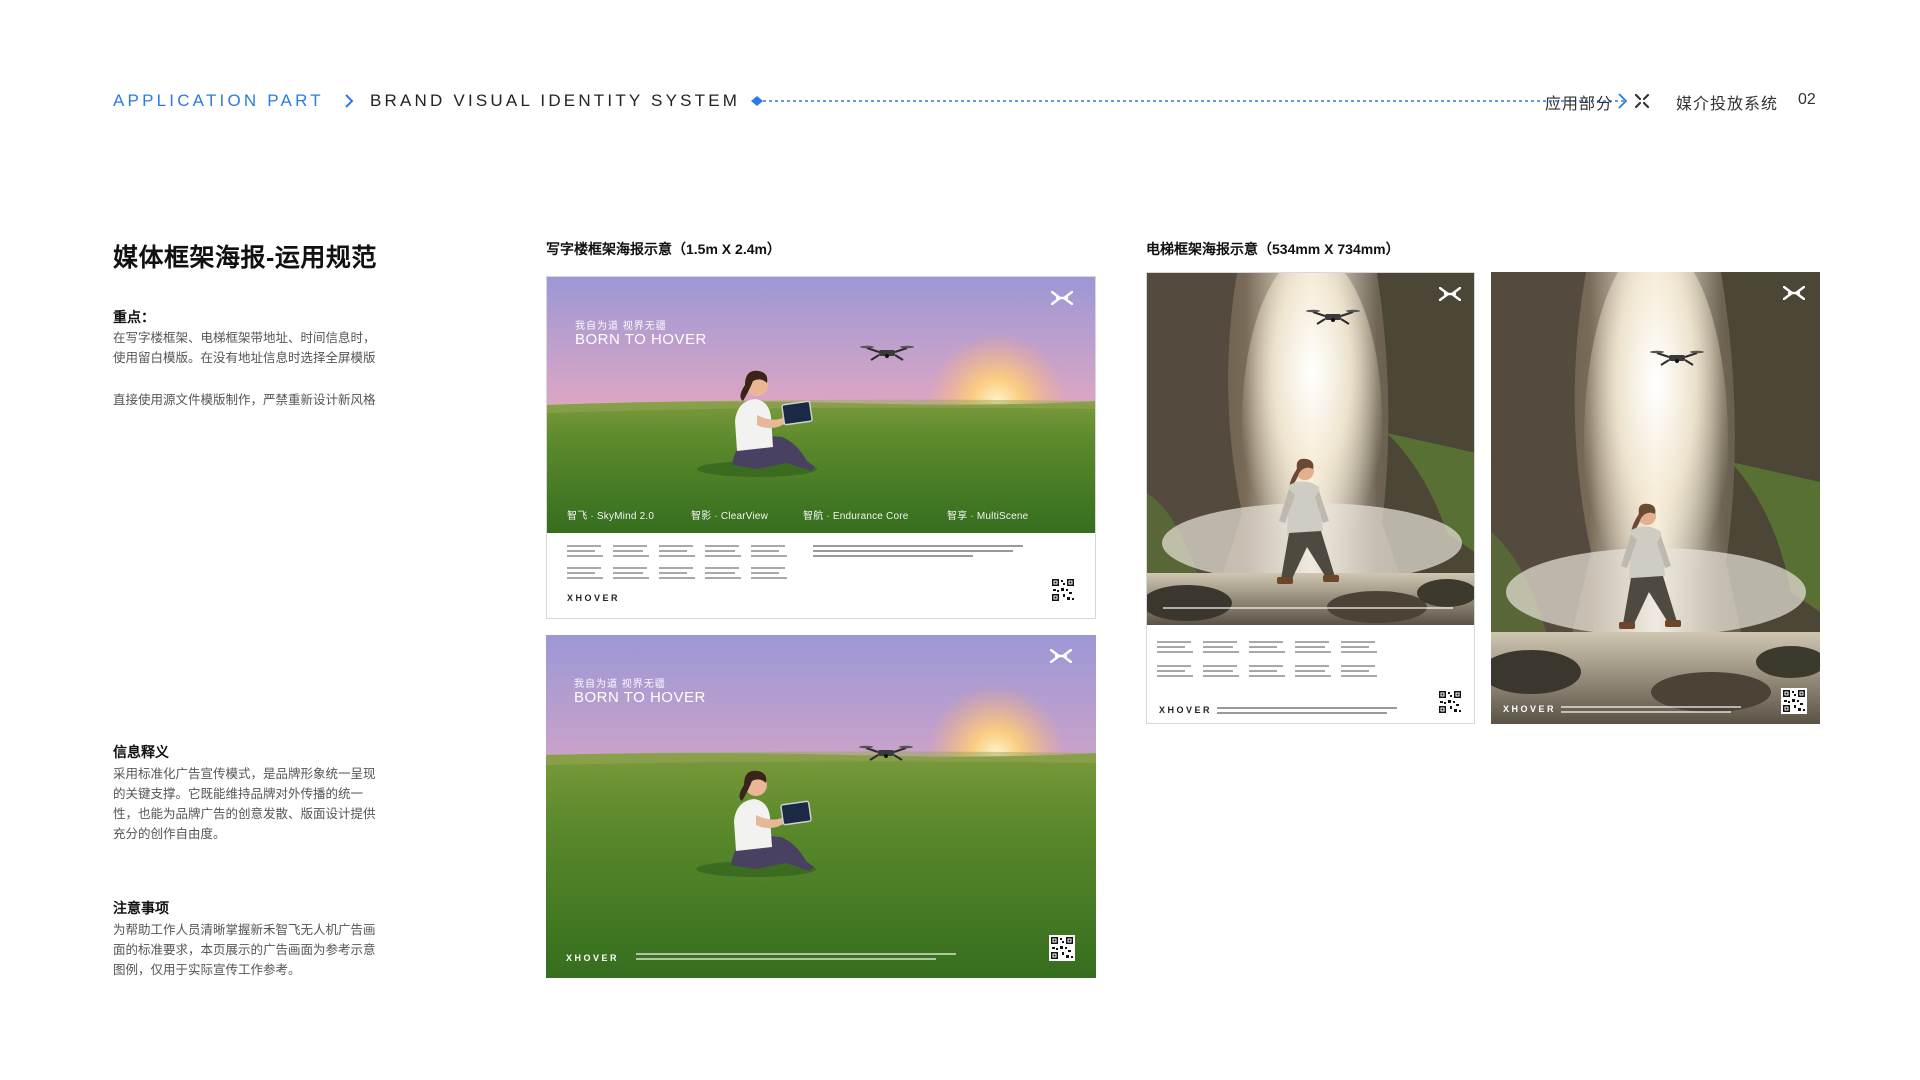 The image size is (1920, 1080). I want to click on info-line: 充分的创作自由度。, so click(169, 834).